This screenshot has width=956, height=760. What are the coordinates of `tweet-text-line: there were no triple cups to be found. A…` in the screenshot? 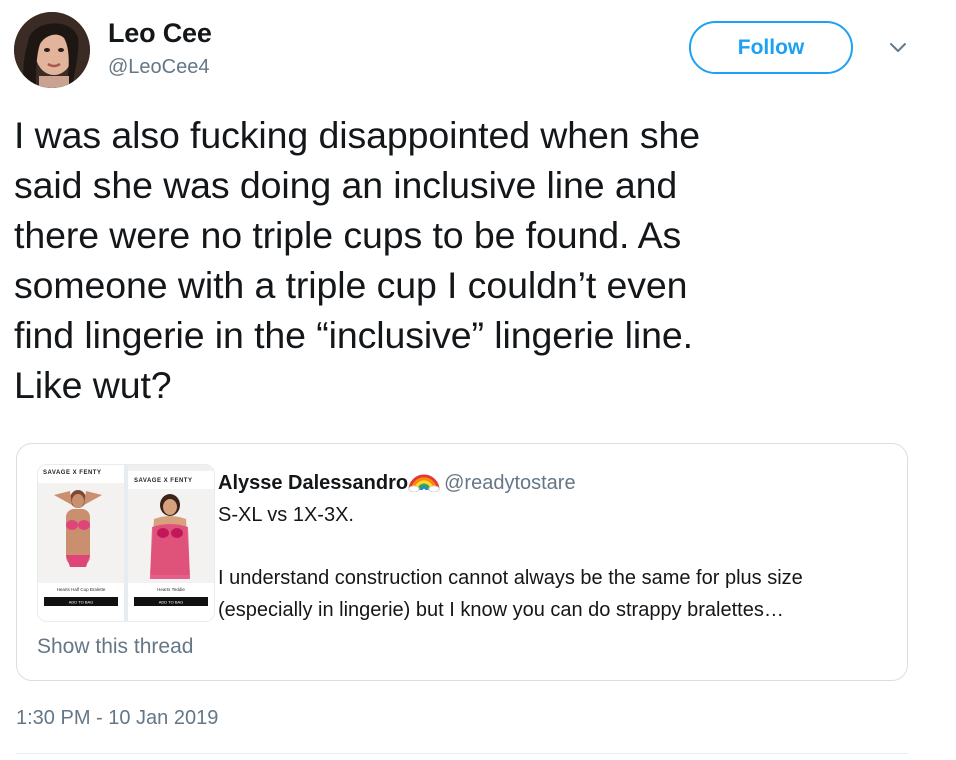 It's located at (348, 235).